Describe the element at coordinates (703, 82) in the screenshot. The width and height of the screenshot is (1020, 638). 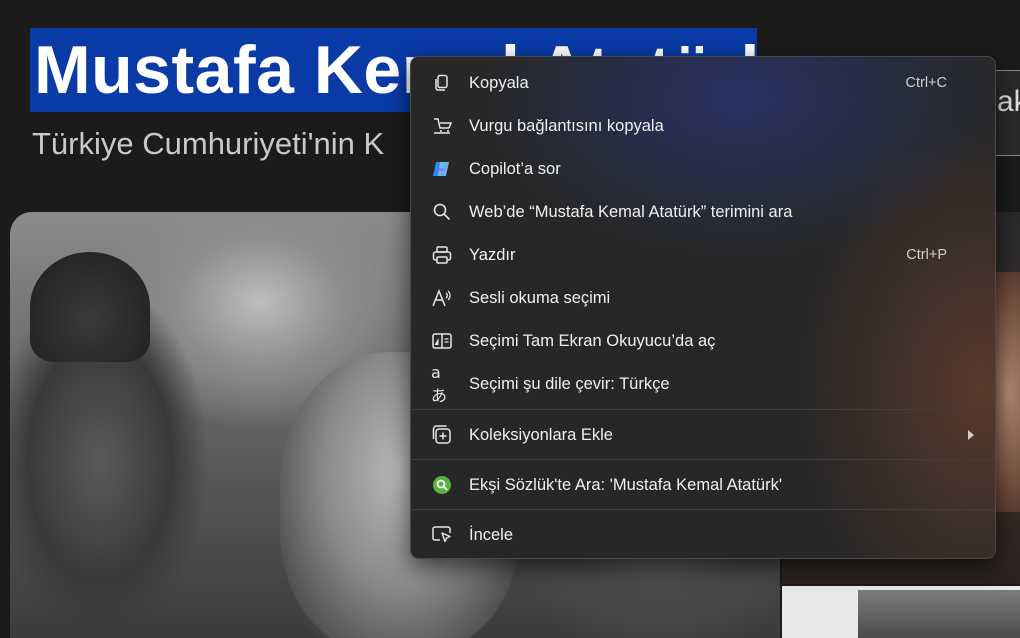
I see `menu-item-copy: Kopyala Ctrl+C` at that location.